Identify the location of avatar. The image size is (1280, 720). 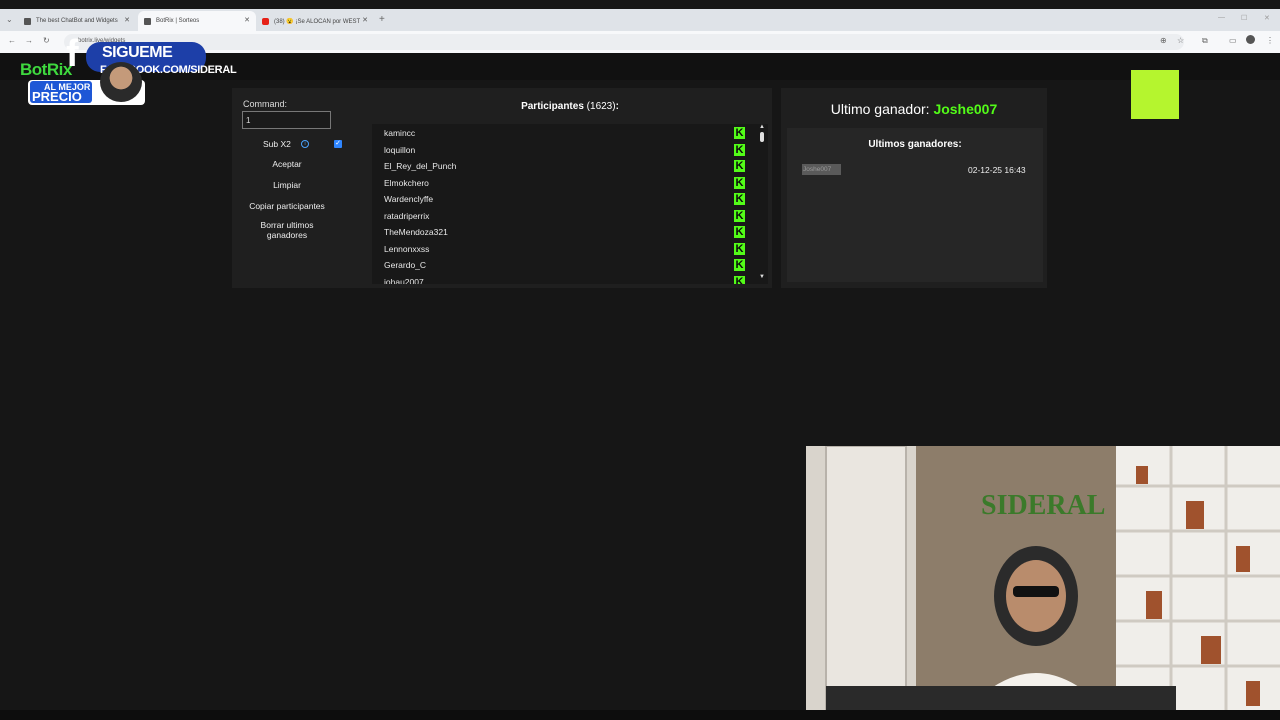
(121, 82).